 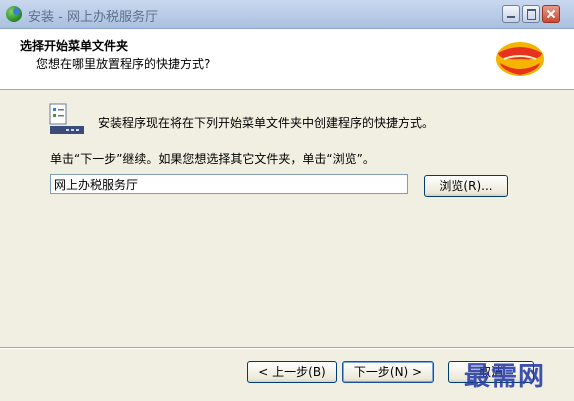 What do you see at coordinates (66, 118) in the screenshot?
I see `start-menu-folder-icon` at bounding box center [66, 118].